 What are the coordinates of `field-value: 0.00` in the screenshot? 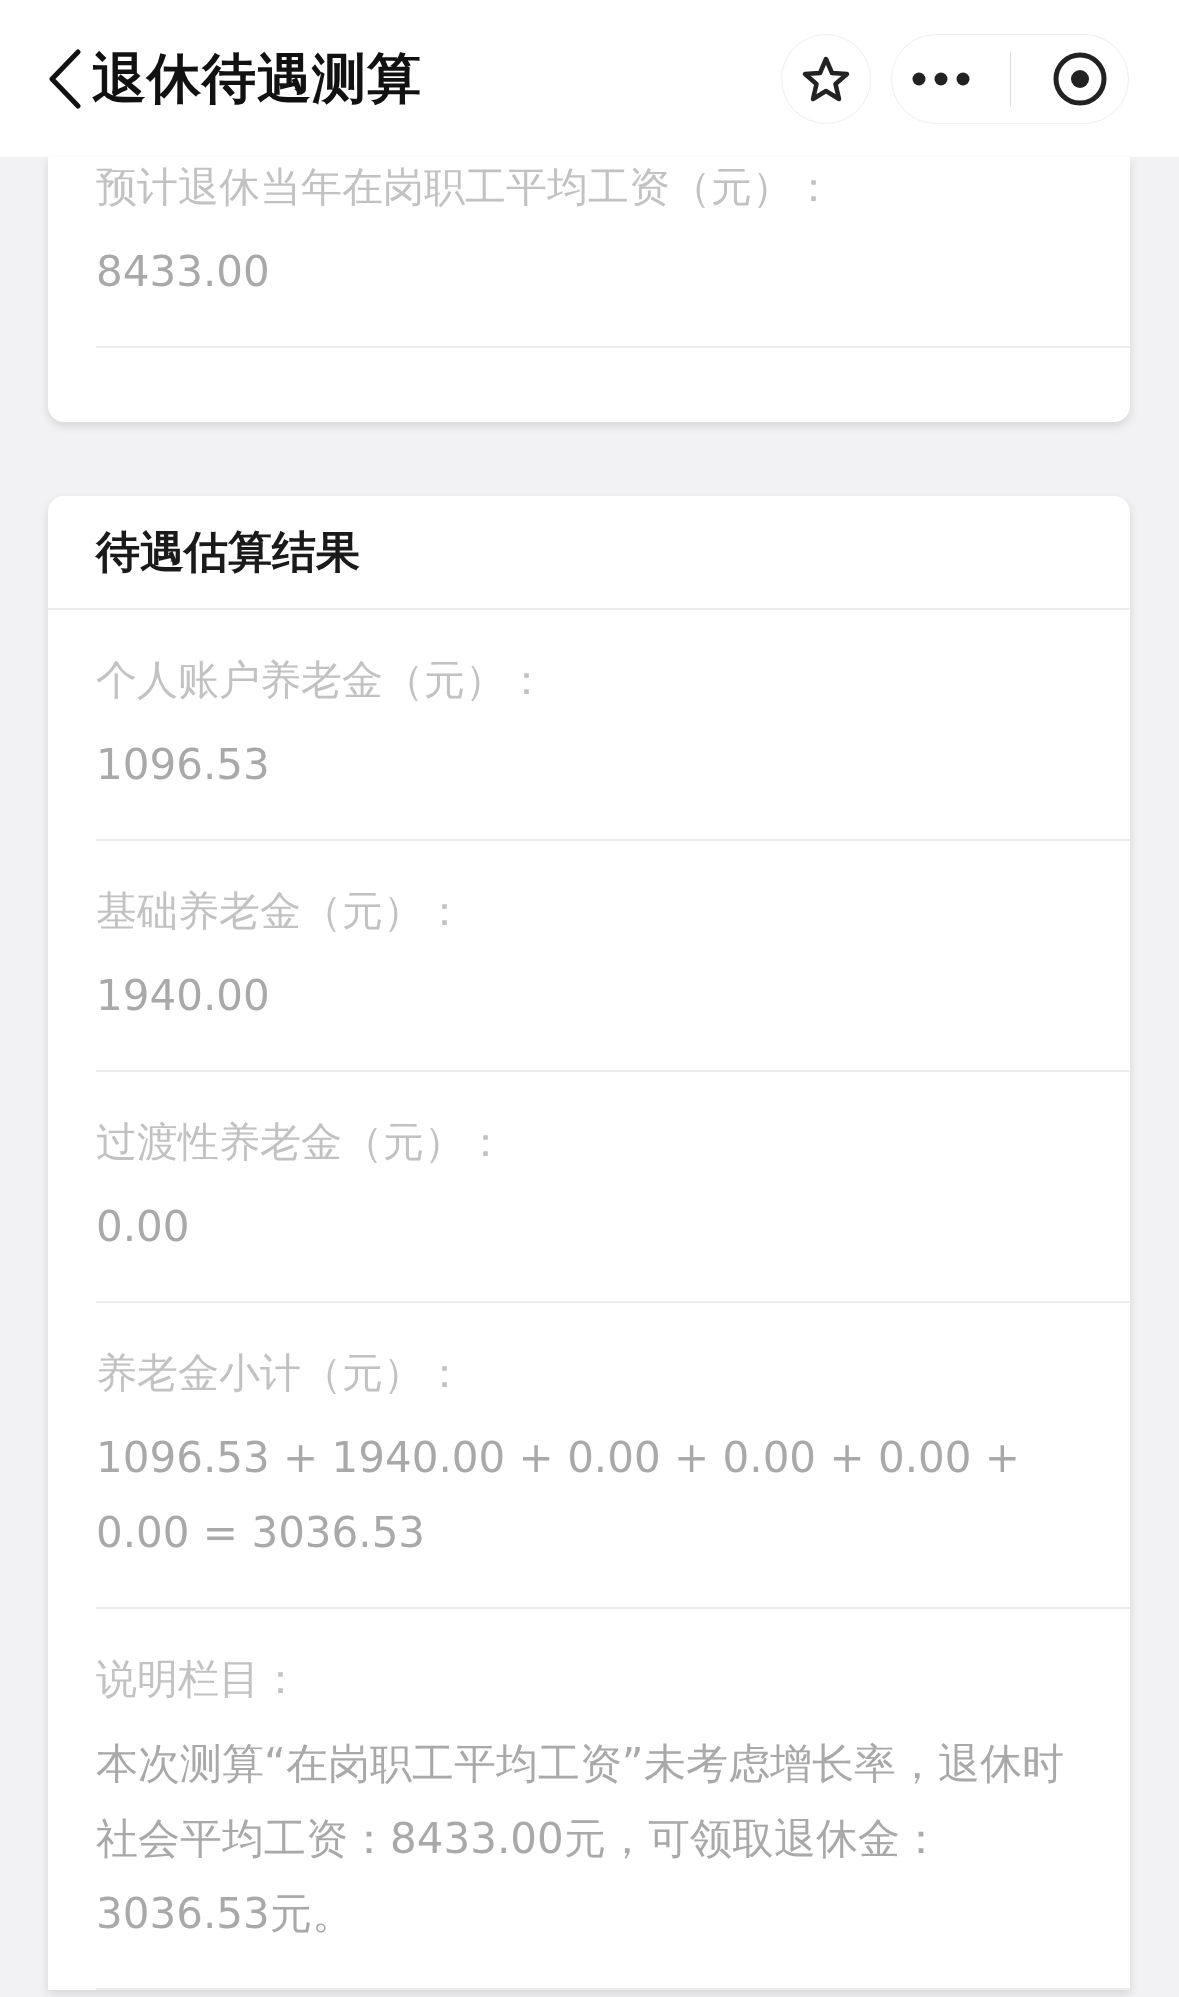 It's located at (143, 1227).